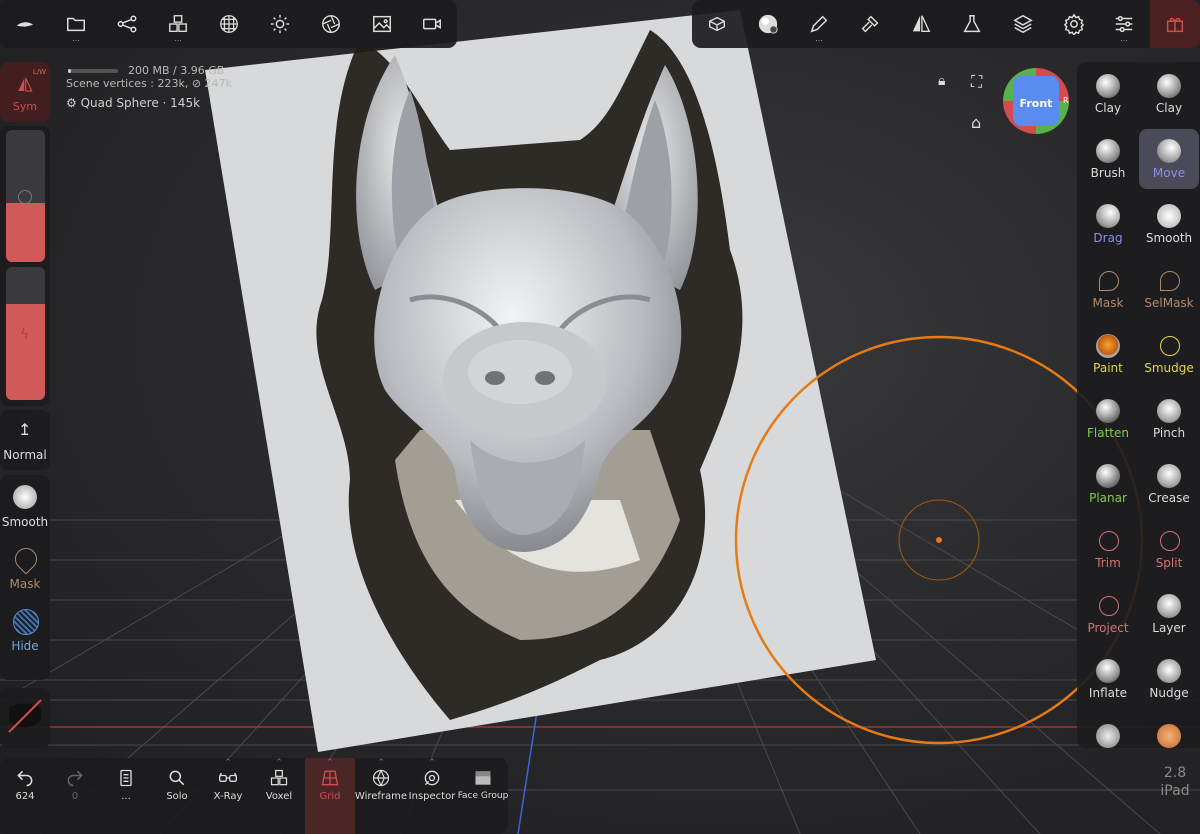 The width and height of the screenshot is (1200, 834). I want to click on quick-tools: Smooth Mask Hide, so click(25, 577).